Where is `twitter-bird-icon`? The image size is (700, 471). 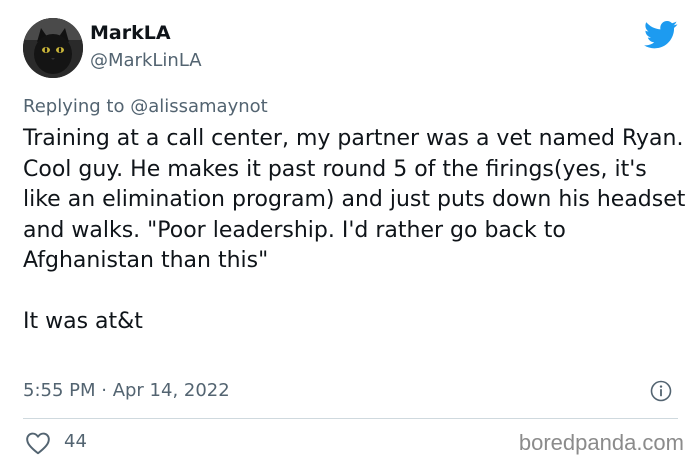 twitter-bird-icon is located at coordinates (661, 35).